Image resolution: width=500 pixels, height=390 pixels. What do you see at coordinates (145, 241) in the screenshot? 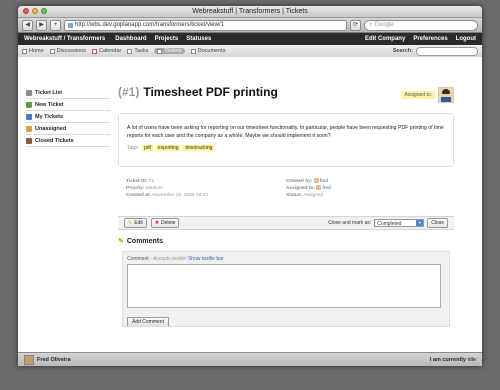
I see `comments-title: Comments` at bounding box center [145, 241].